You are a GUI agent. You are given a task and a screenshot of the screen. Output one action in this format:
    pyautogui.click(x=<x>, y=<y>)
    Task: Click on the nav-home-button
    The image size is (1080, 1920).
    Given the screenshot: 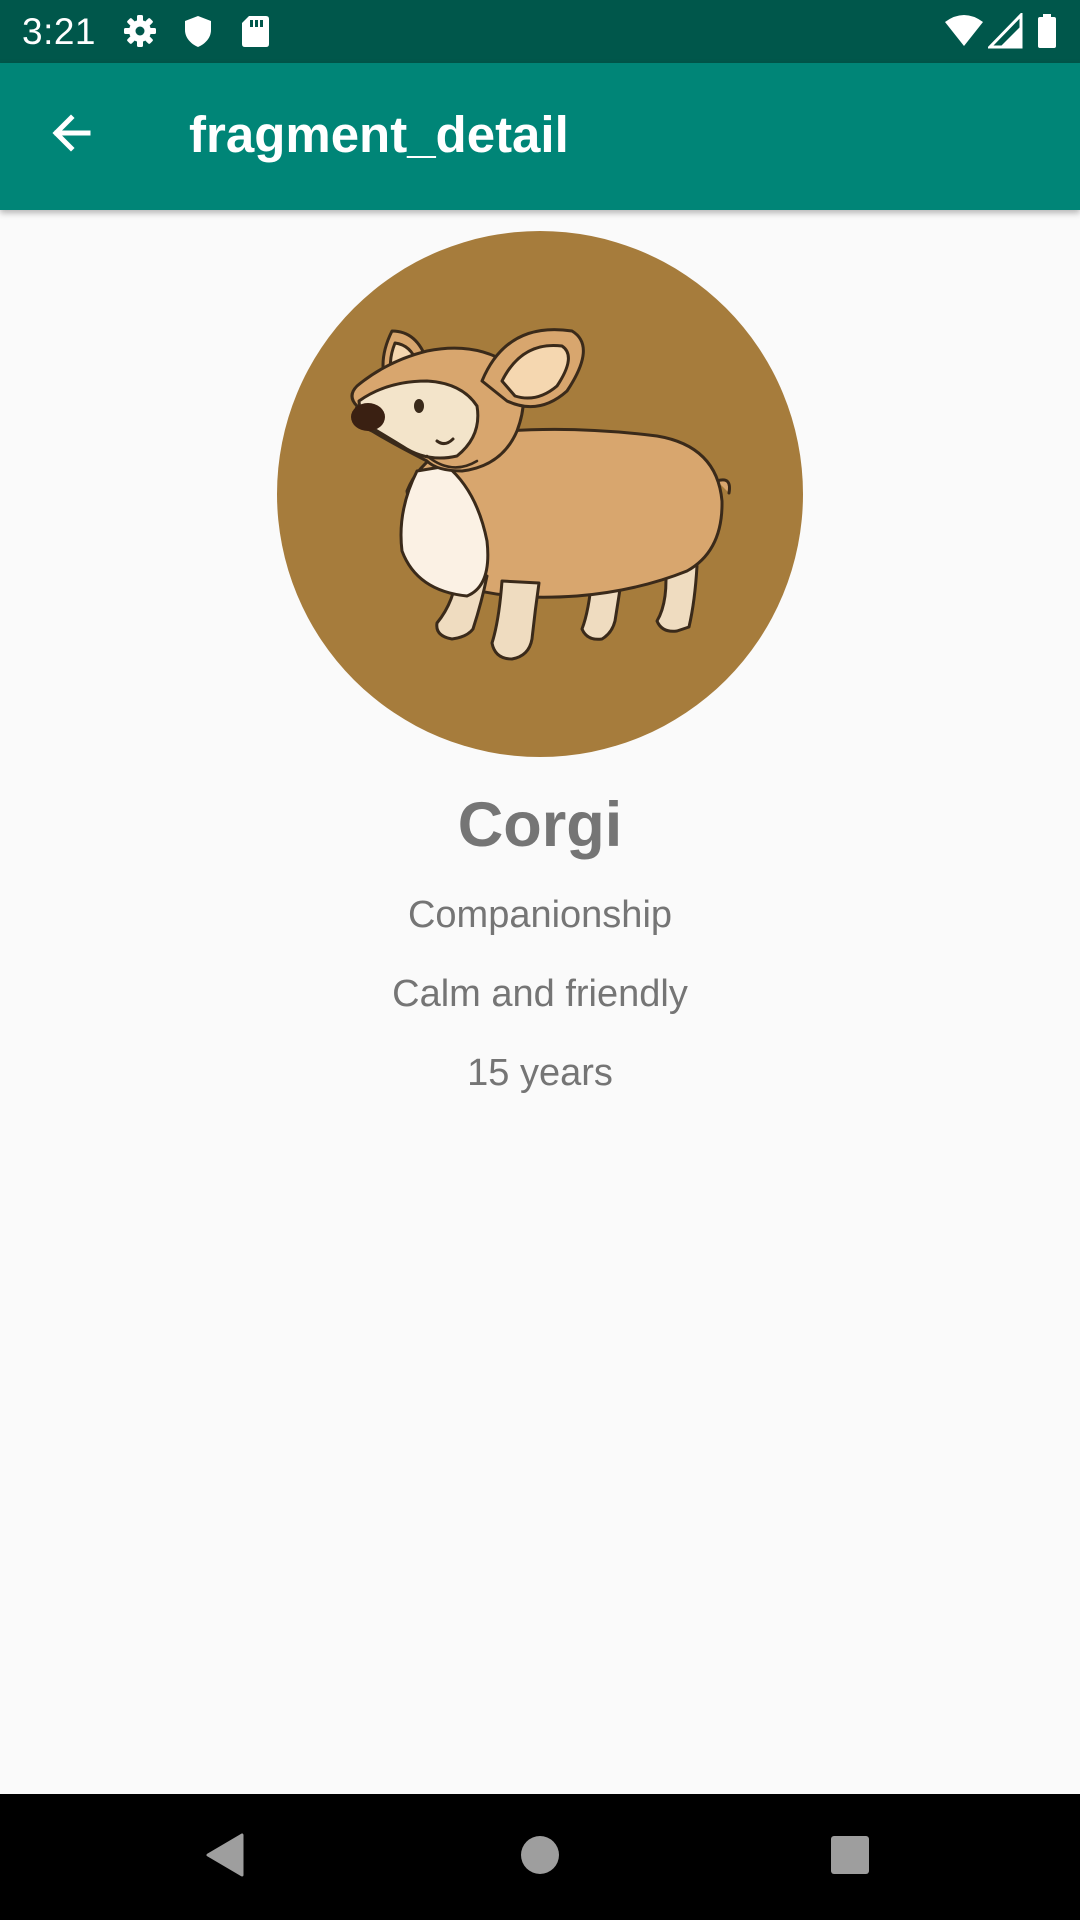 What is the action you would take?
    pyautogui.click(x=540, y=1857)
    